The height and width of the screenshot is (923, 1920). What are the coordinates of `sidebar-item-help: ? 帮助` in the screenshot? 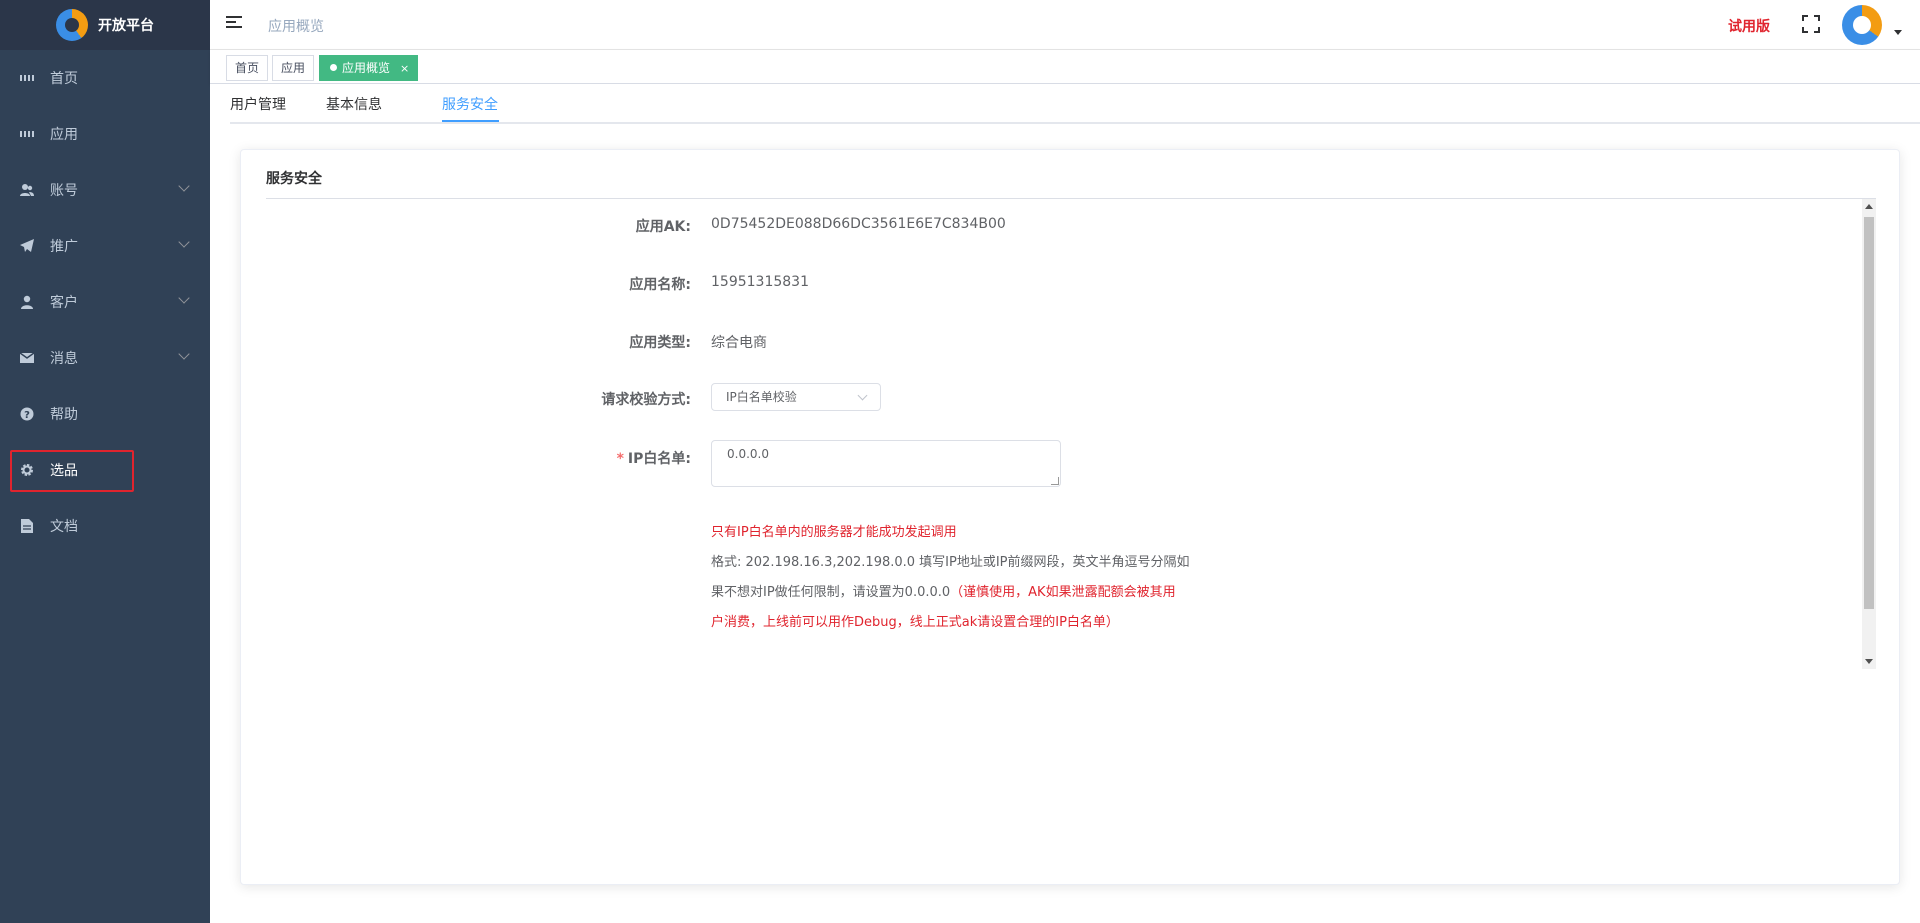 It's located at (105, 414).